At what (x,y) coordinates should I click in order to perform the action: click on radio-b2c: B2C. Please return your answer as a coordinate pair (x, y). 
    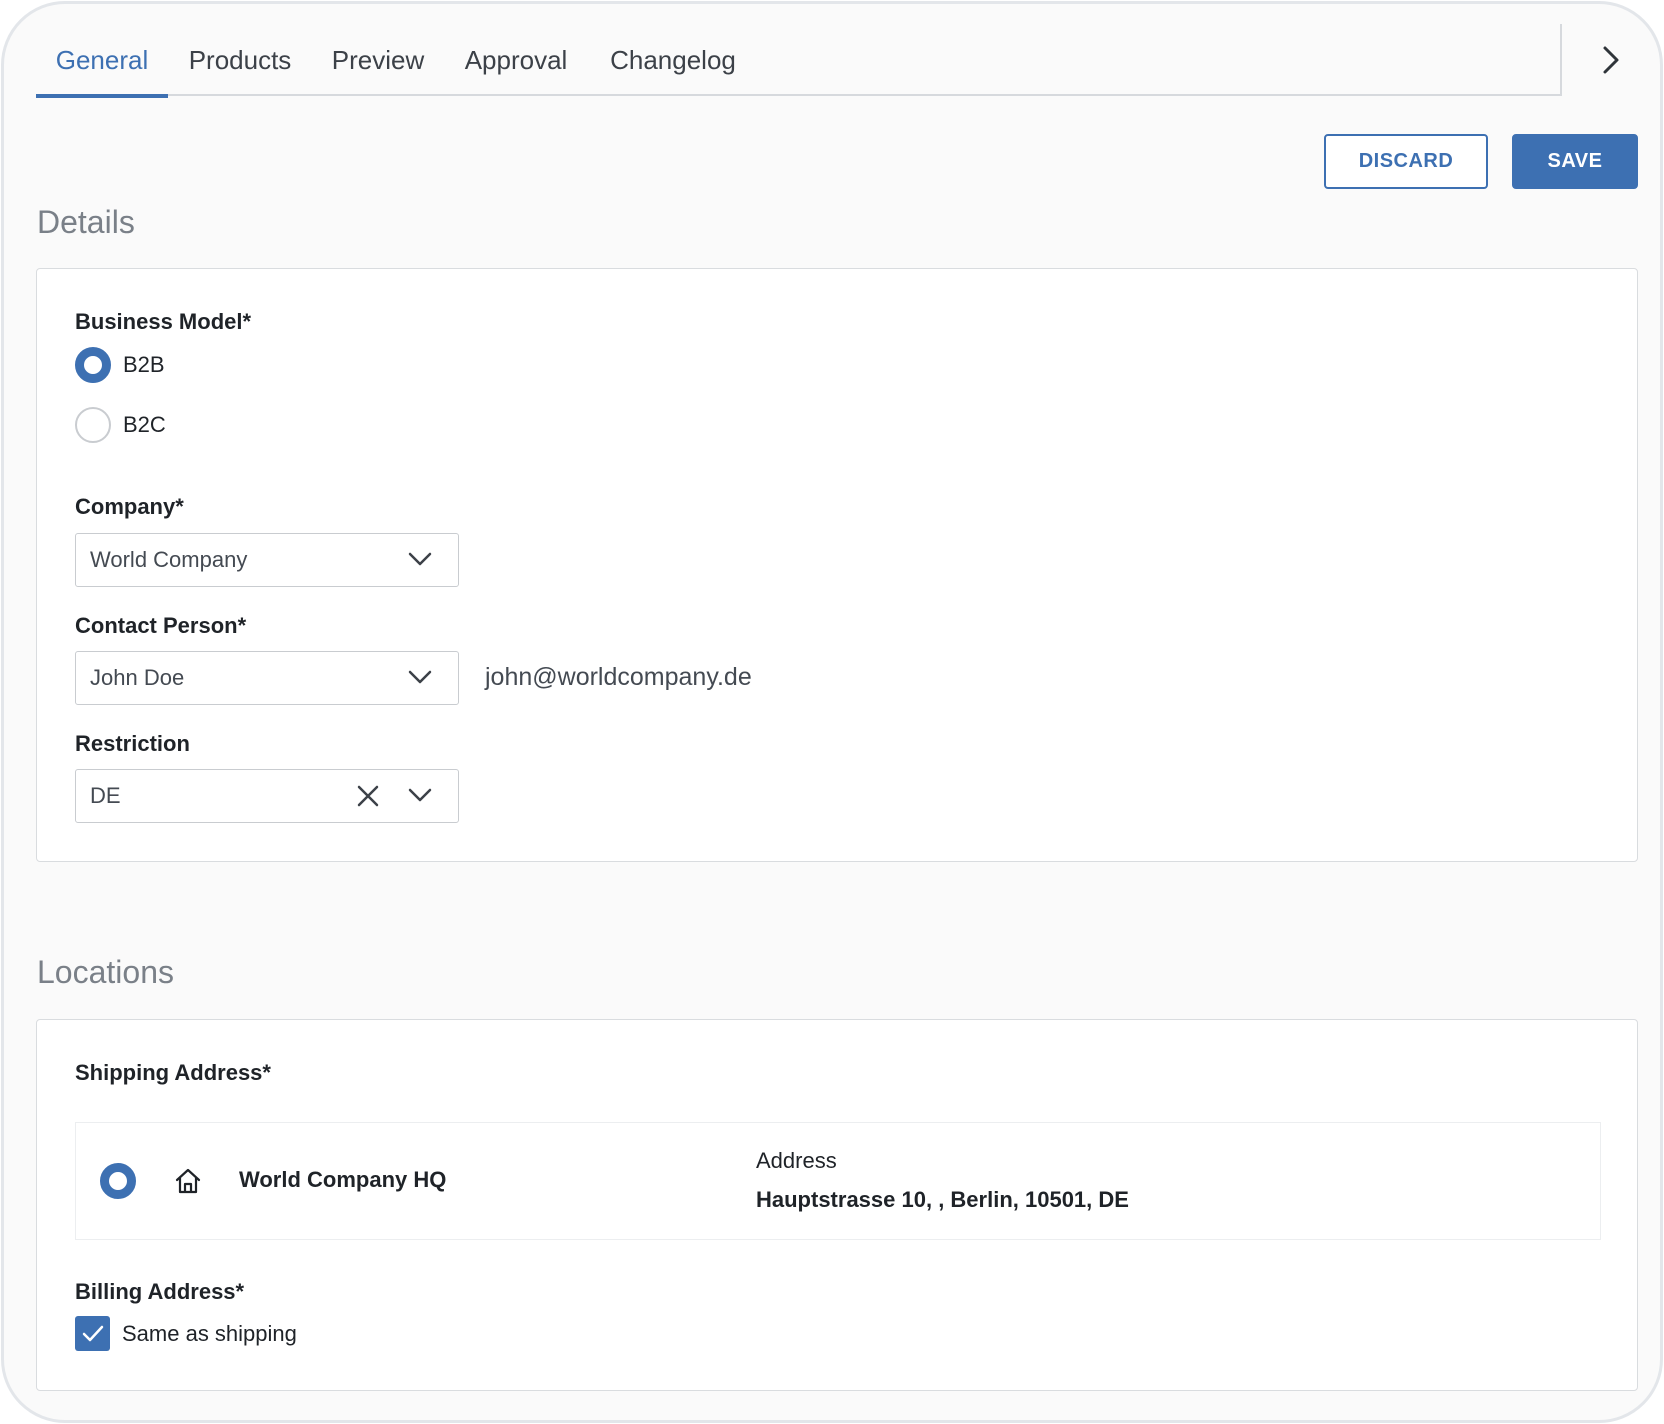
    Looking at the image, I should click on (120, 425).